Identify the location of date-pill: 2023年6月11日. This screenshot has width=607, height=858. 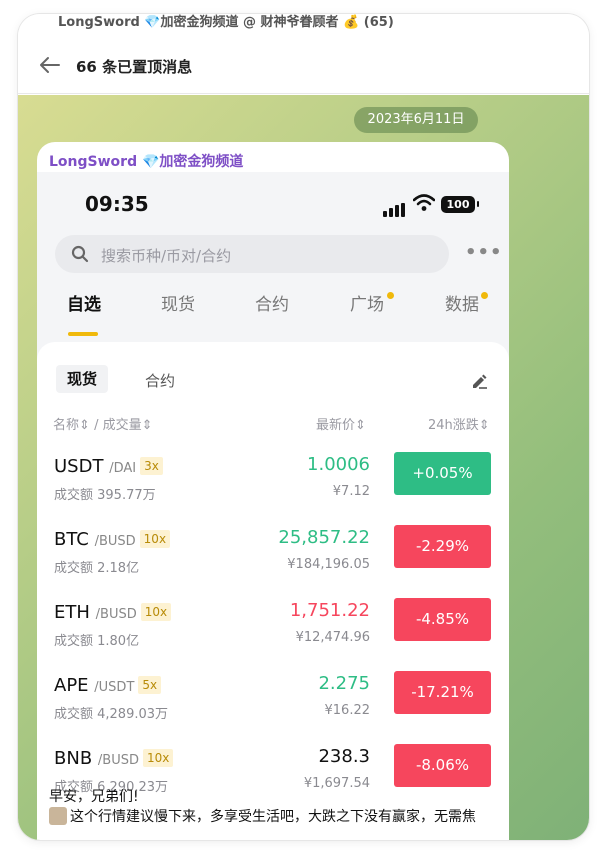
(416, 120).